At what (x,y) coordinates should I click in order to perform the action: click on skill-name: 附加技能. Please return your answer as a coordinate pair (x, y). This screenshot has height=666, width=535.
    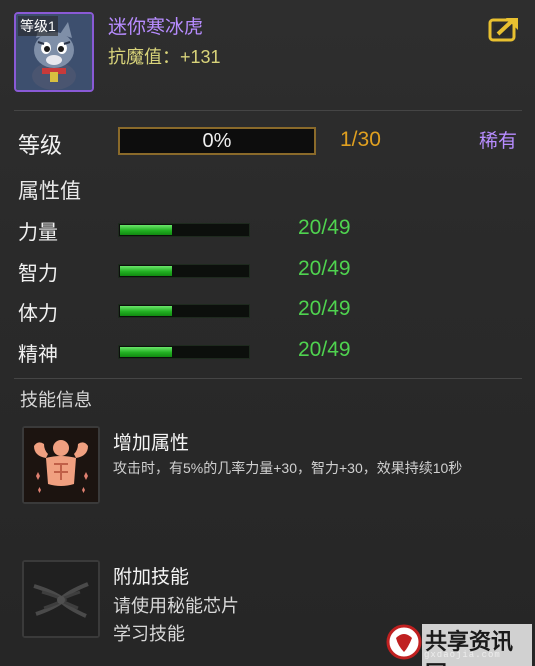
    Looking at the image, I should click on (151, 577).